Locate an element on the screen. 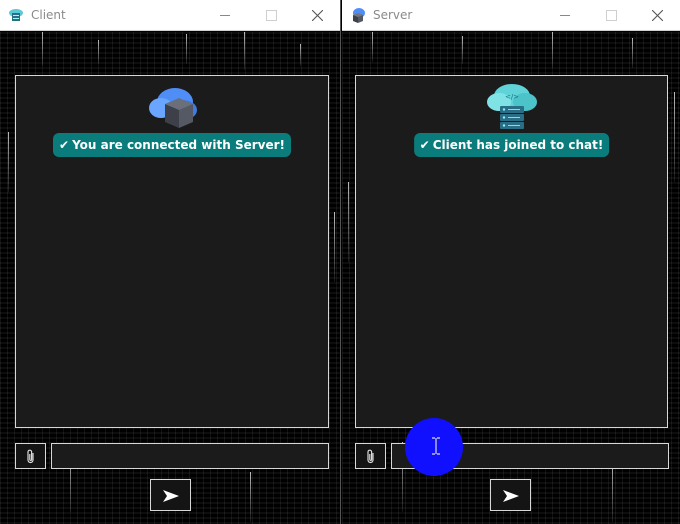 This screenshot has width=680, height=524. join-status-bubble: ✔ Client has joined to chat! is located at coordinates (511, 145).